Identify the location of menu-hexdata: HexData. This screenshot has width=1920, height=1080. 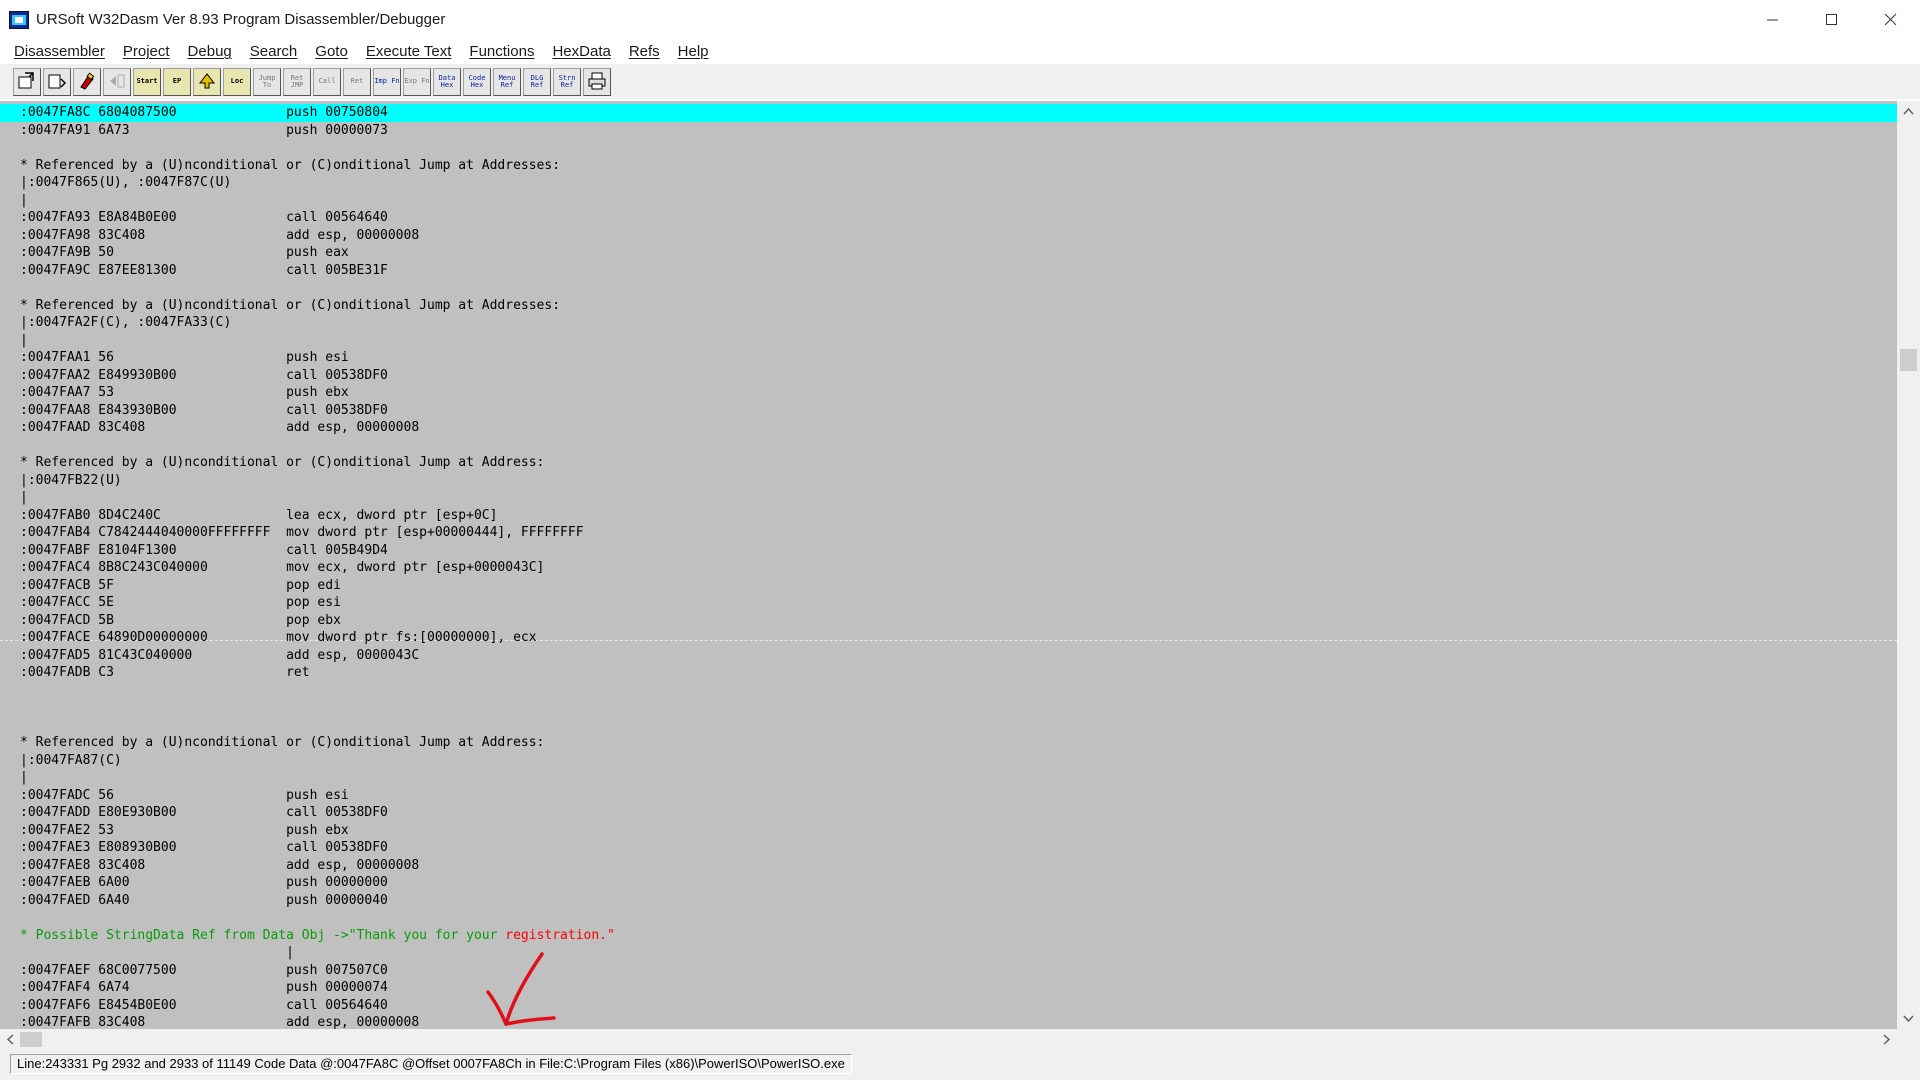
(581, 51).